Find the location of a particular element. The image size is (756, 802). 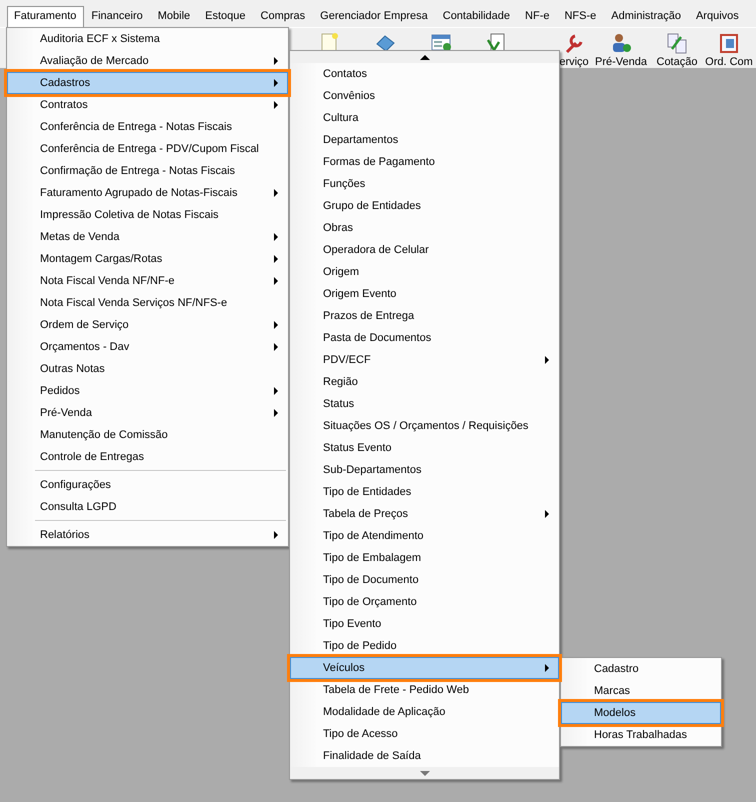

menu-item: Montagem Cargas/Rotas is located at coordinates (147, 259).